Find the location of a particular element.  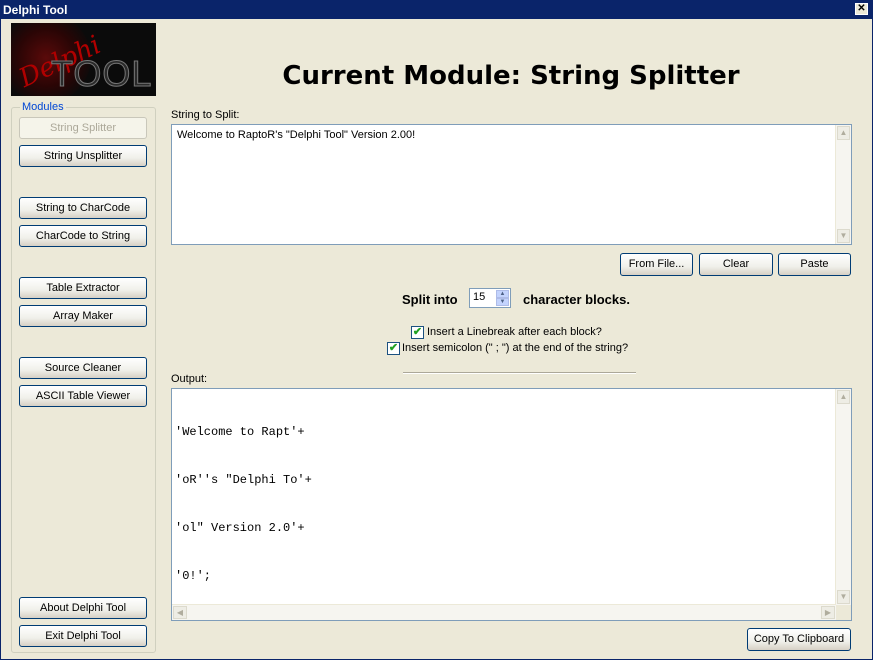

title-bar: Delphi Tool ✕ is located at coordinates (436, 10).